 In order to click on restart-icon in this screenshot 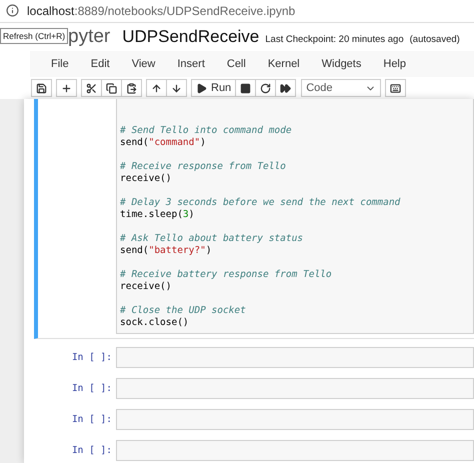, I will do `click(266, 88)`.